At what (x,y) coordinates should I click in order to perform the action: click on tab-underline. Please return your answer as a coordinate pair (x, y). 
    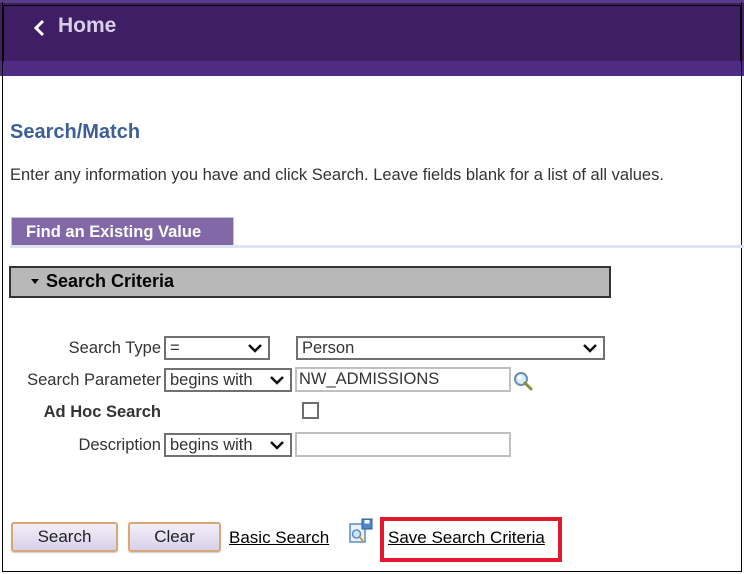
    Looking at the image, I should click on (377, 246).